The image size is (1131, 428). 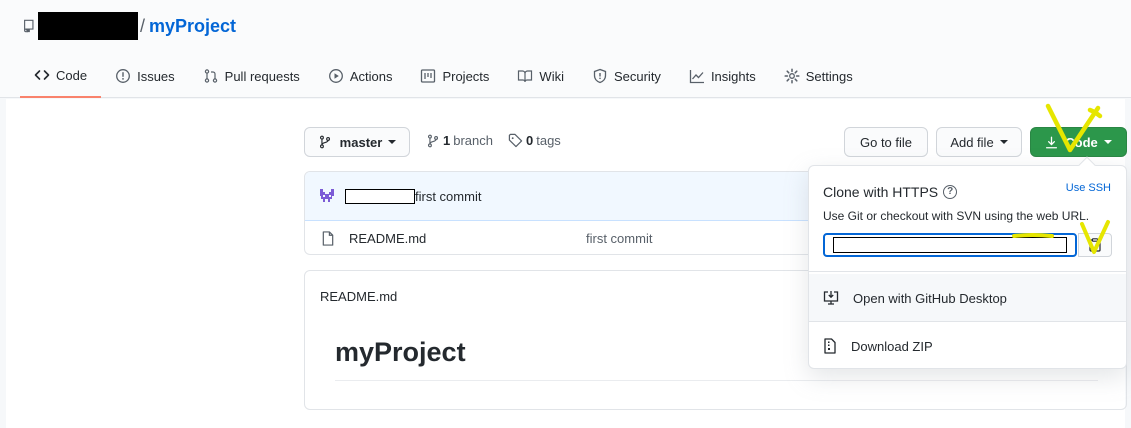 I want to click on download-zip-item: Download ZIP, so click(x=967, y=346).